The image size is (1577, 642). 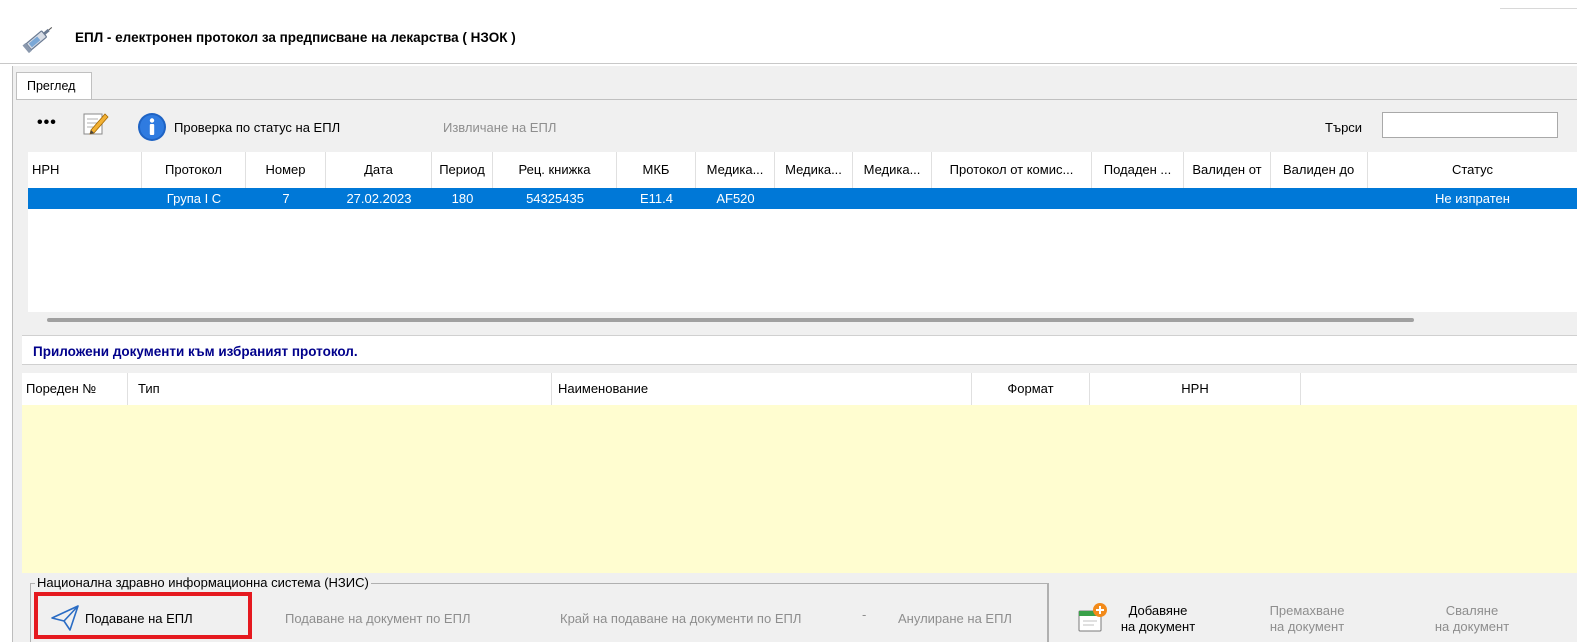 I want to click on info-icon, so click(x=152, y=127).